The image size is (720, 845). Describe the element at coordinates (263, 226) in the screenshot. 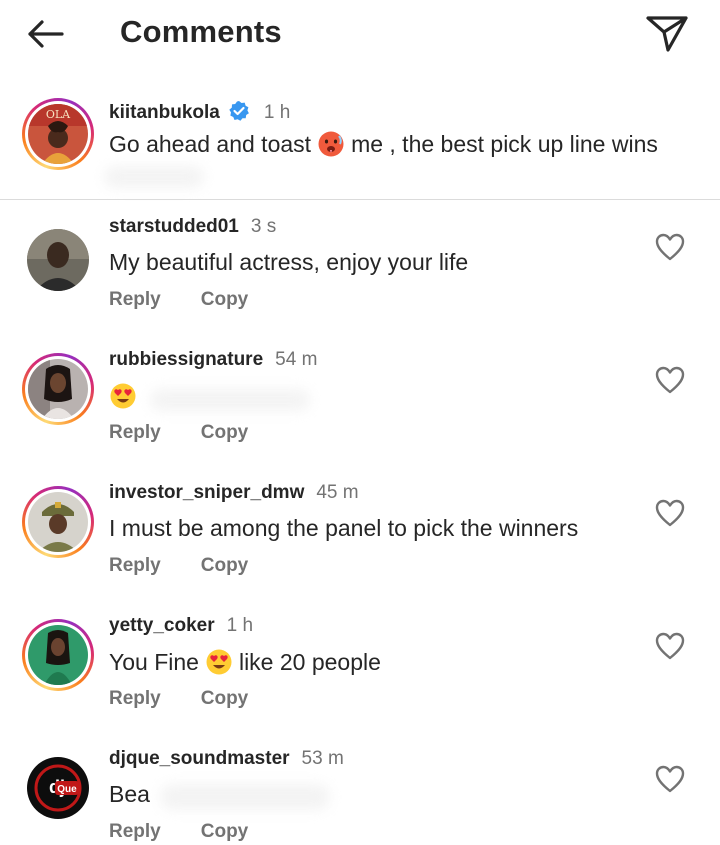

I see `comment-time: 3 s` at that location.